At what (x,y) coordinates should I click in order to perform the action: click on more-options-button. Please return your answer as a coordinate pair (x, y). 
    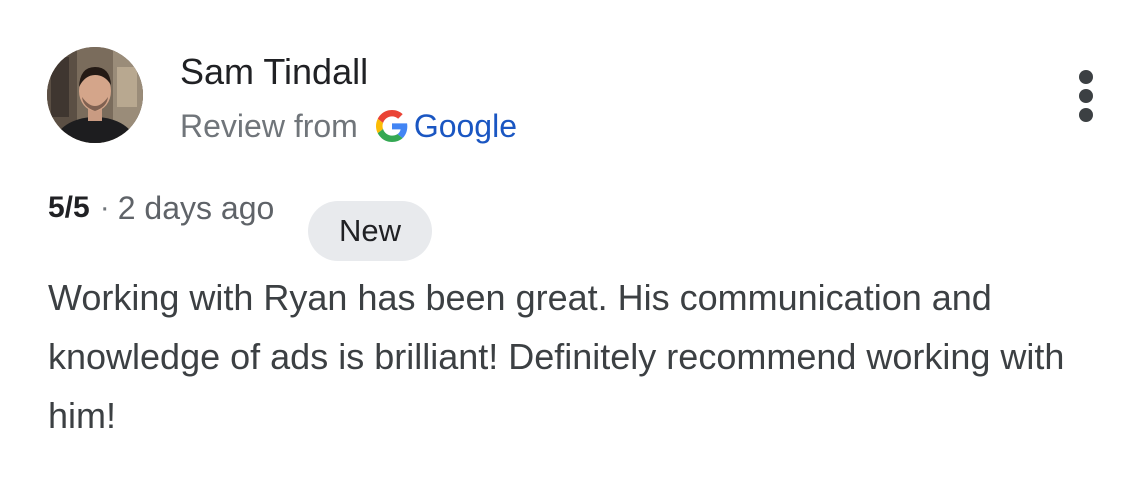
    Looking at the image, I should click on (1086, 96).